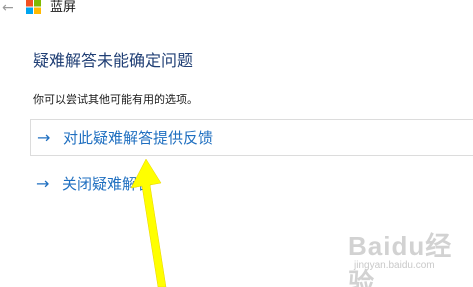 This screenshot has width=473, height=287. What do you see at coordinates (394, 265) in the screenshot?
I see `watermark-site: jingyan.baidu.com` at bounding box center [394, 265].